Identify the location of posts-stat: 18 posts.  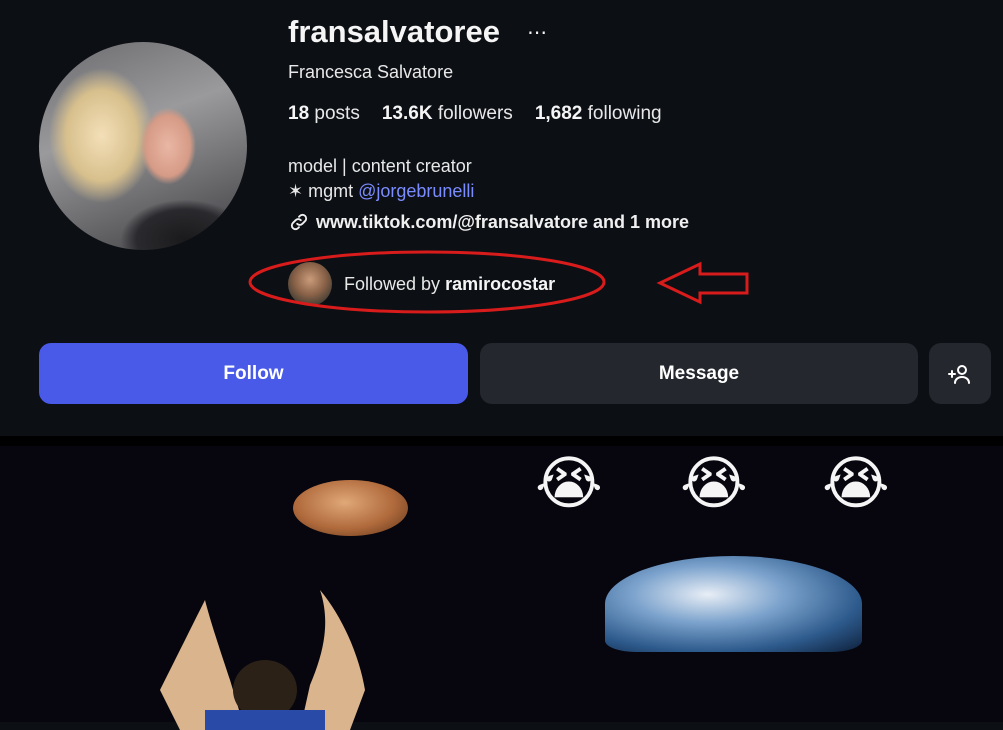
(324, 114).